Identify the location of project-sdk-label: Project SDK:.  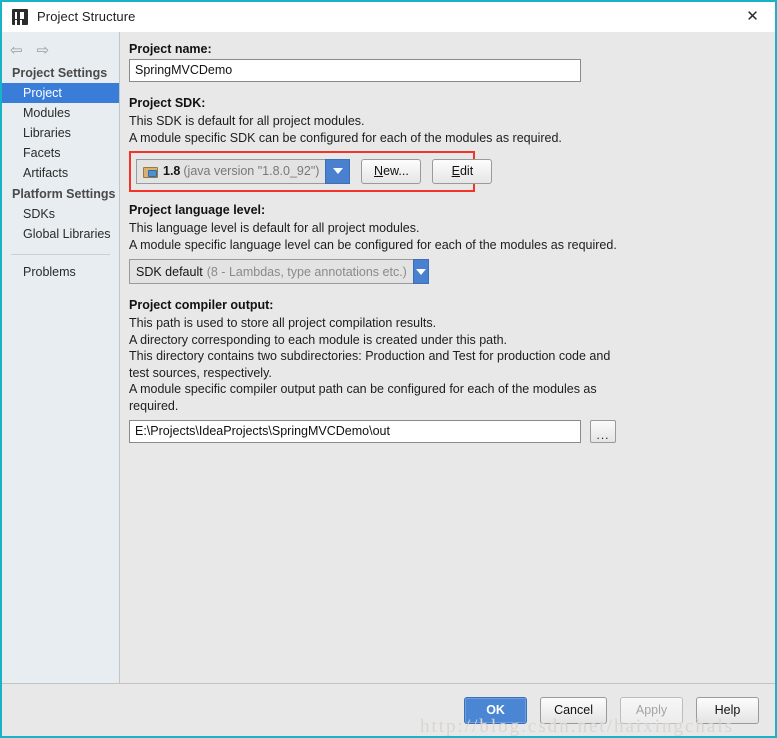
(167, 103).